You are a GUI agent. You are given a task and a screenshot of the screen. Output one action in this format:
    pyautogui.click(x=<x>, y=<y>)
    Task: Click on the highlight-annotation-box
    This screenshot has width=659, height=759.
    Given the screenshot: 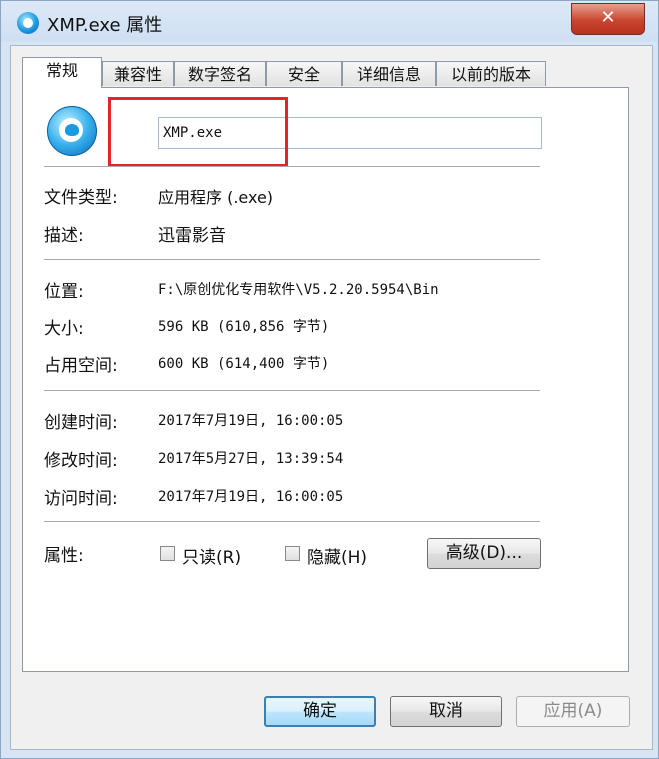 What is the action you would take?
    pyautogui.click(x=198, y=132)
    